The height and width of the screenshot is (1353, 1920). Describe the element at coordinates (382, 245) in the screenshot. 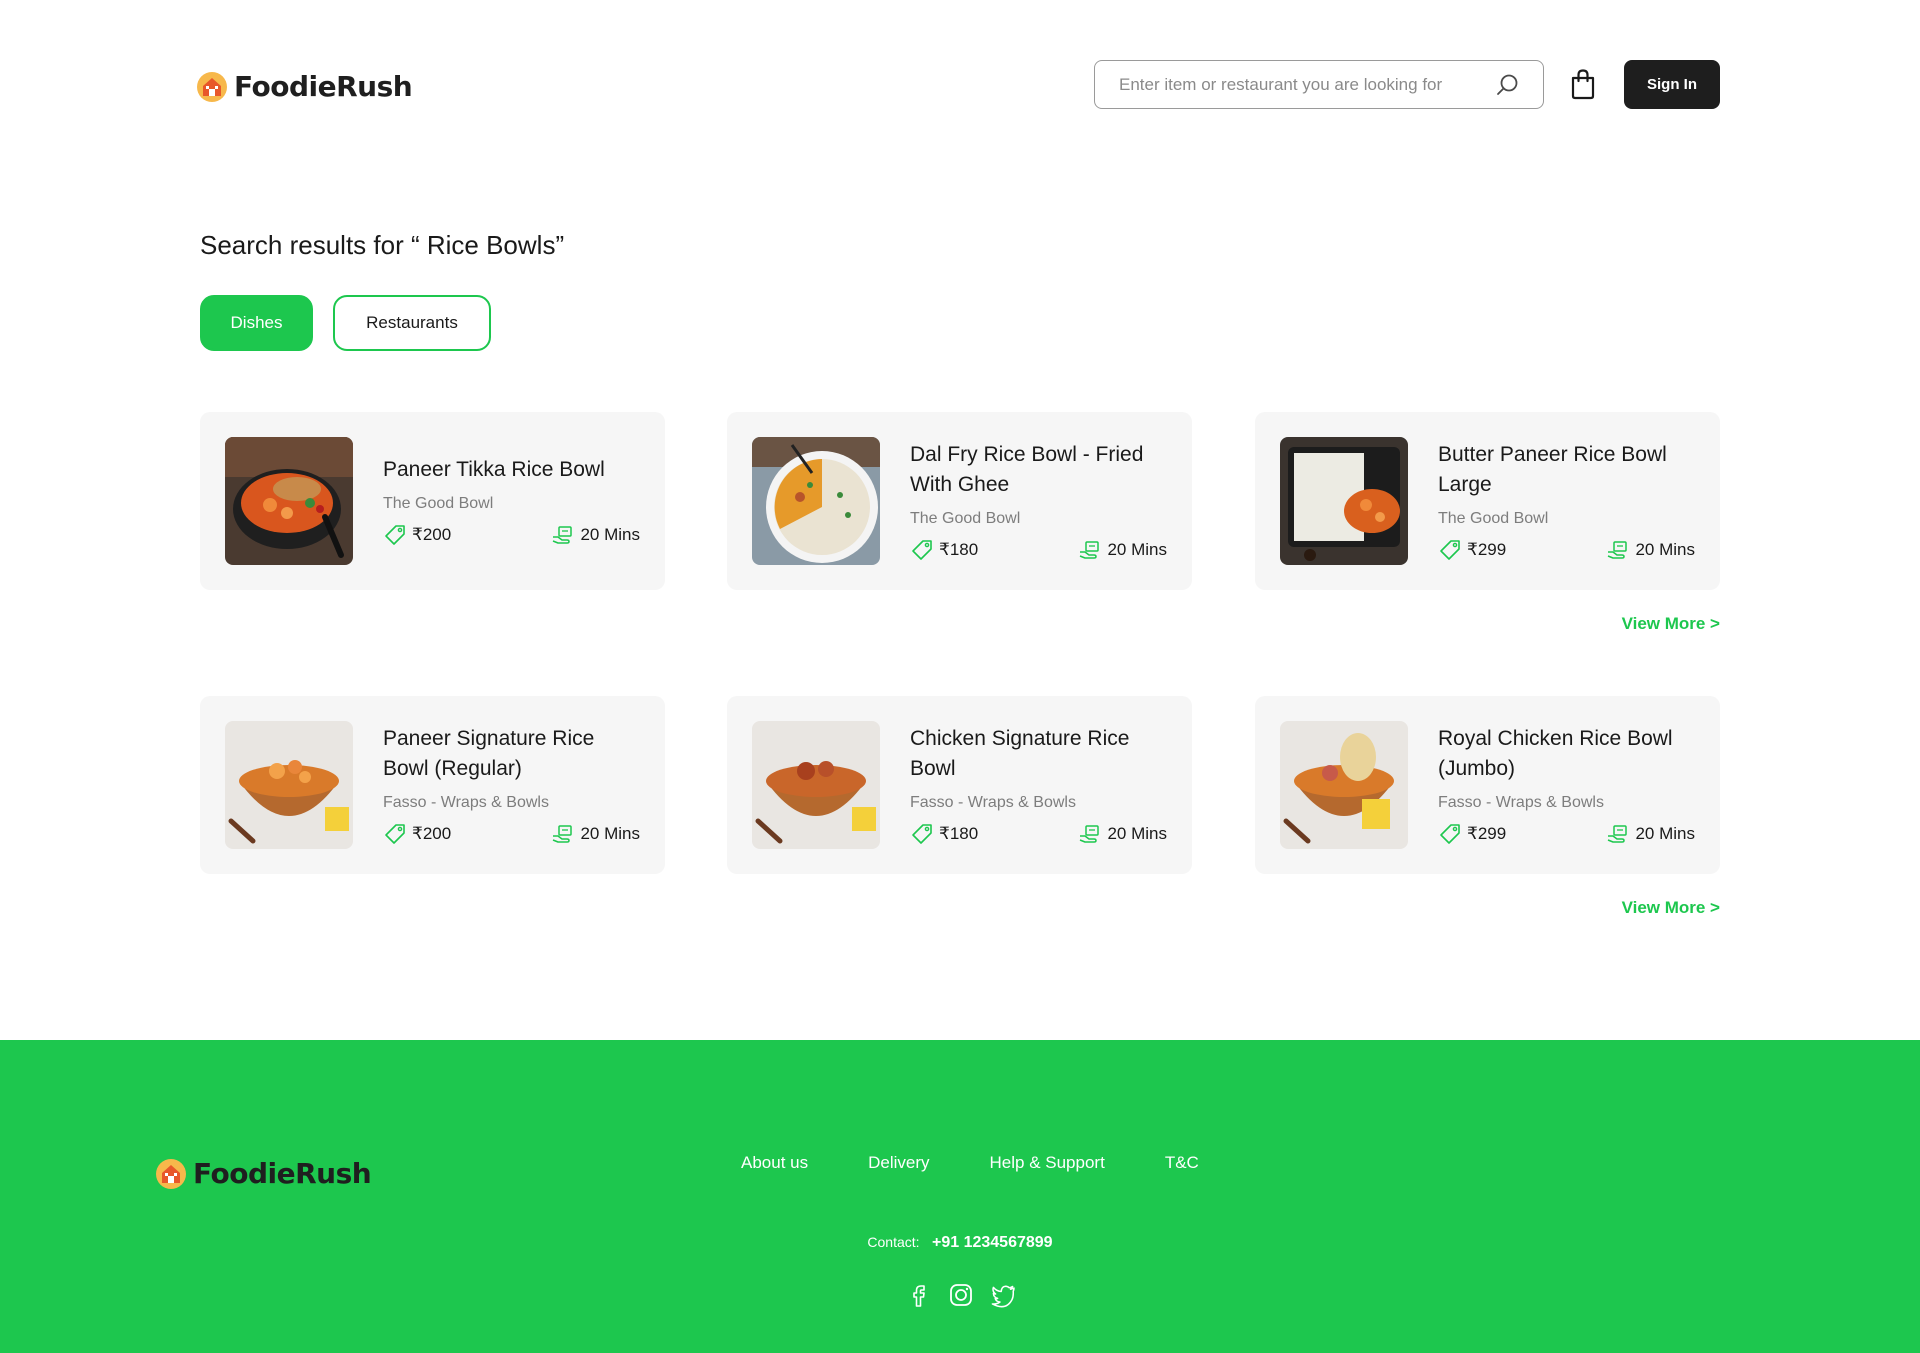

I see `search-results-title: Search results for “ Rice Bowls”` at that location.